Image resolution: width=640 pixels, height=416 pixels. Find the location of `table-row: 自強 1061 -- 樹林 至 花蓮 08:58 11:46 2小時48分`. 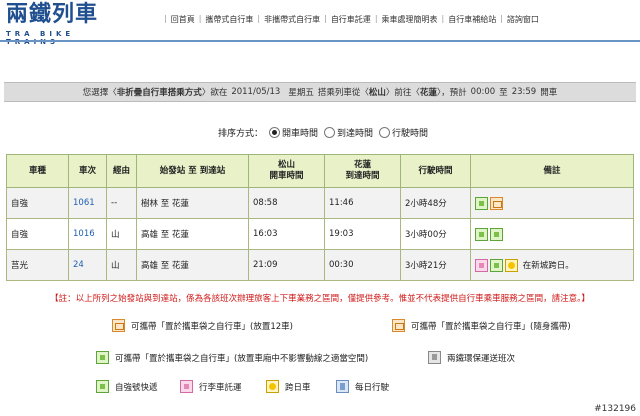

table-row: 自強 1061 -- 樹林 至 花蓮 08:58 11:46 2小時48分 is located at coordinates (320, 203).